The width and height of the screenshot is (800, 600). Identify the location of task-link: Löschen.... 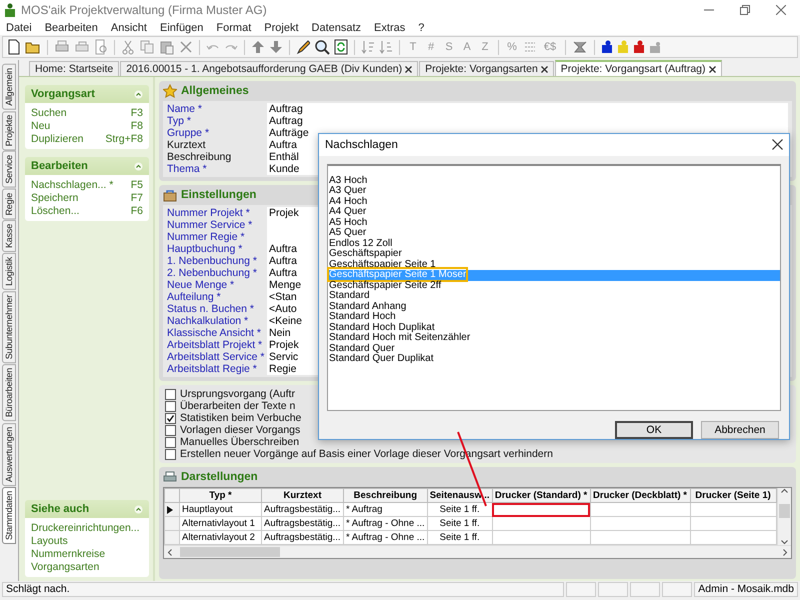
(55, 211).